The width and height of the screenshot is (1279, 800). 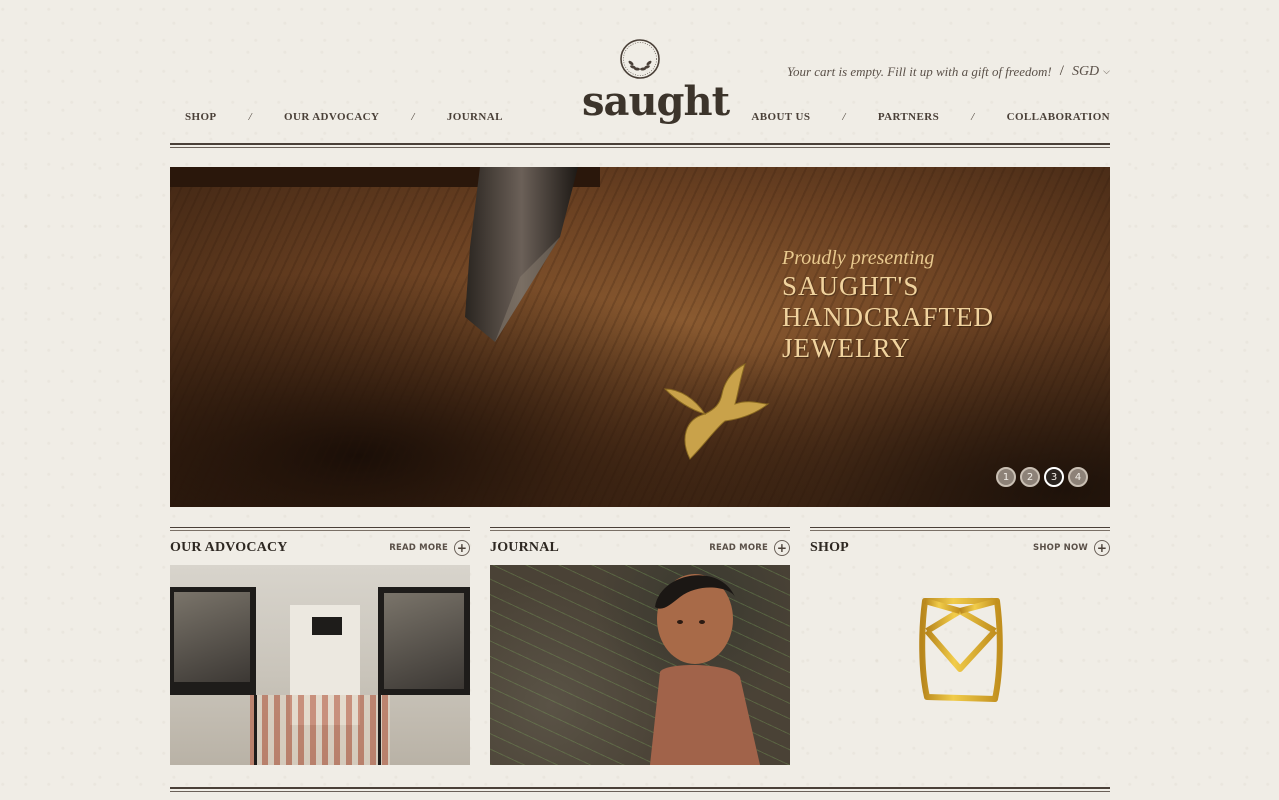 What do you see at coordinates (1085, 72) in the screenshot?
I see `currency-selector: SGD` at bounding box center [1085, 72].